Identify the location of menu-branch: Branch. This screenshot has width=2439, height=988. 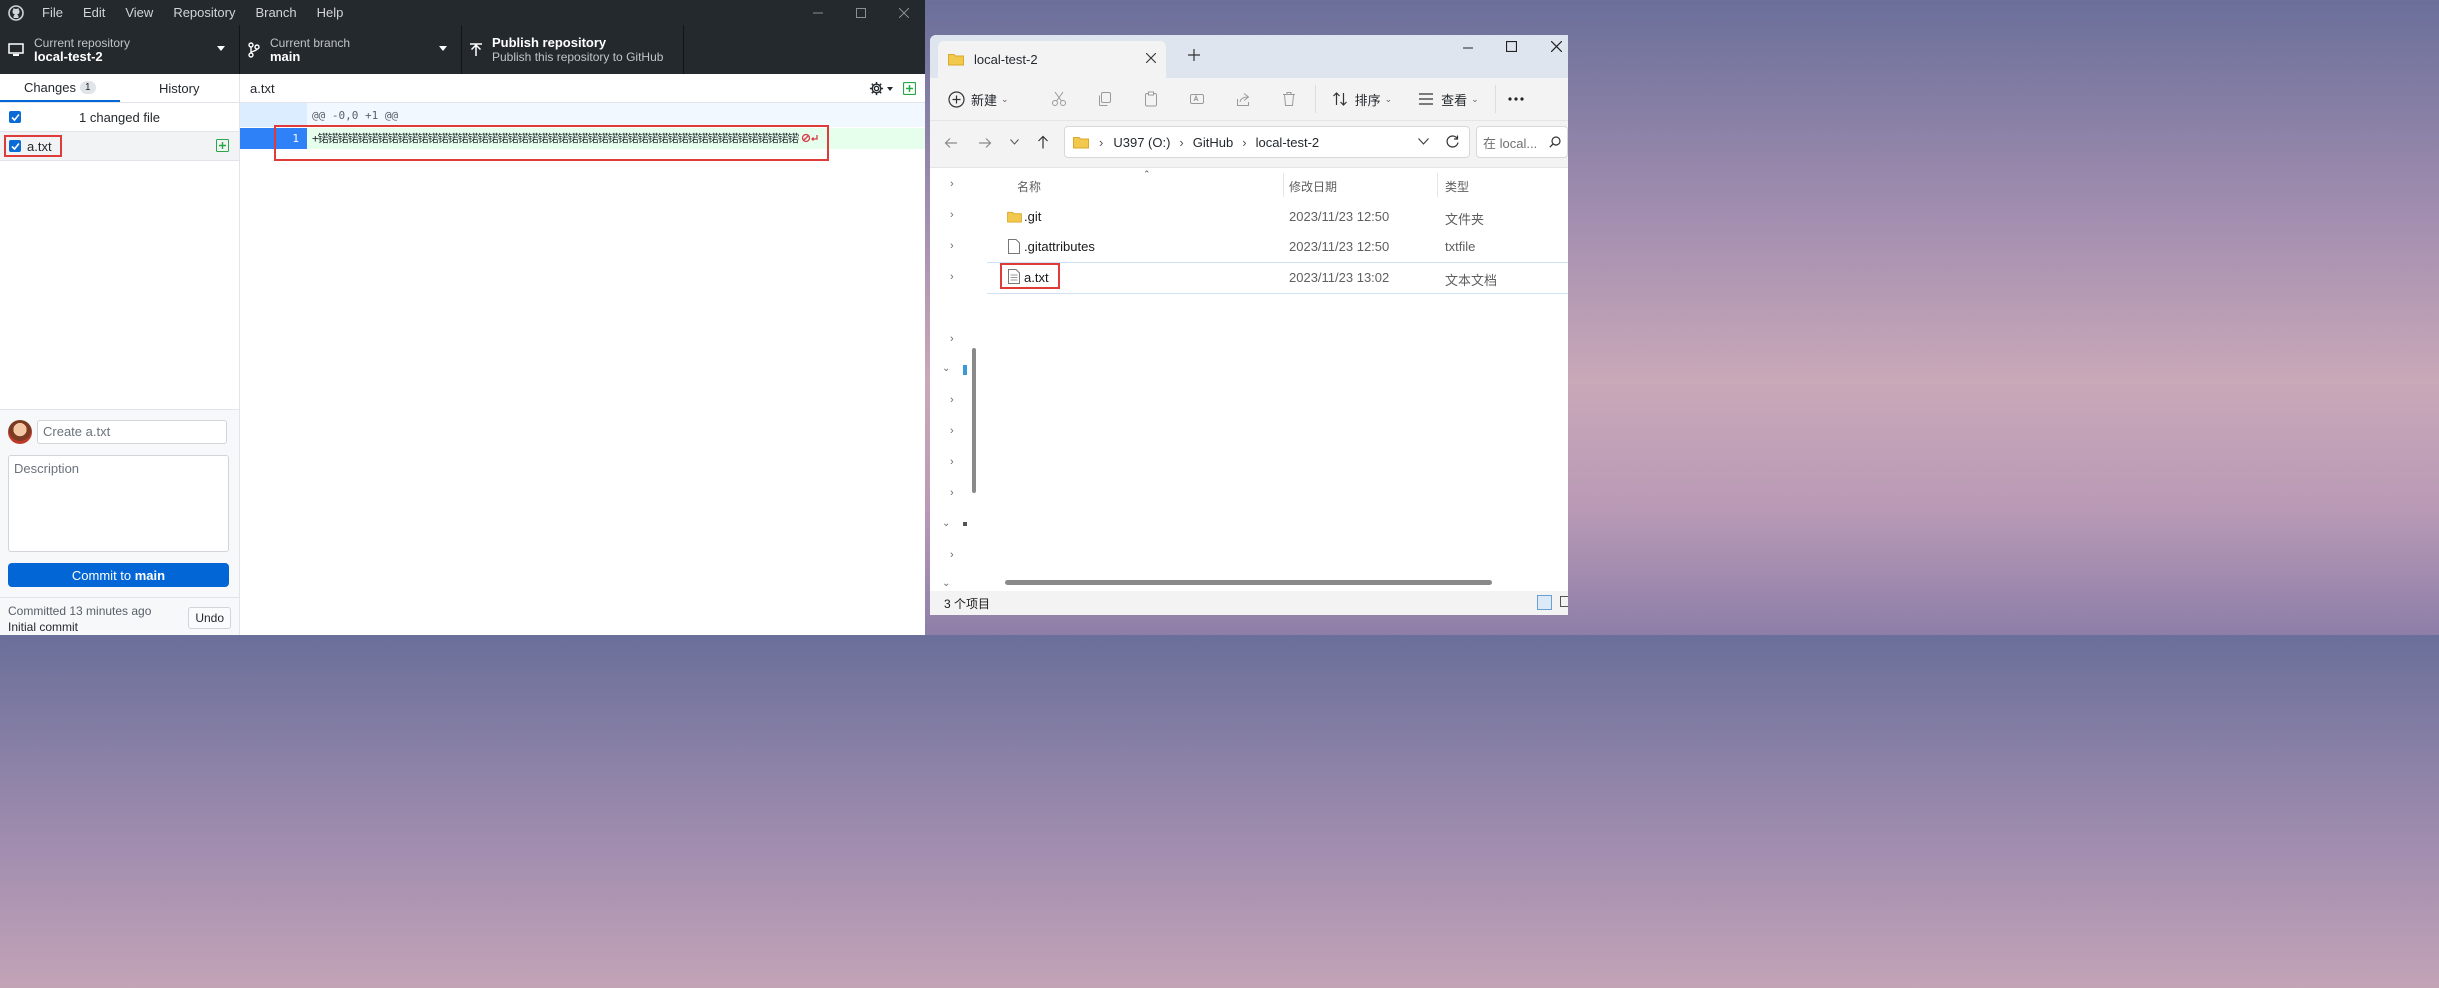
(275, 12).